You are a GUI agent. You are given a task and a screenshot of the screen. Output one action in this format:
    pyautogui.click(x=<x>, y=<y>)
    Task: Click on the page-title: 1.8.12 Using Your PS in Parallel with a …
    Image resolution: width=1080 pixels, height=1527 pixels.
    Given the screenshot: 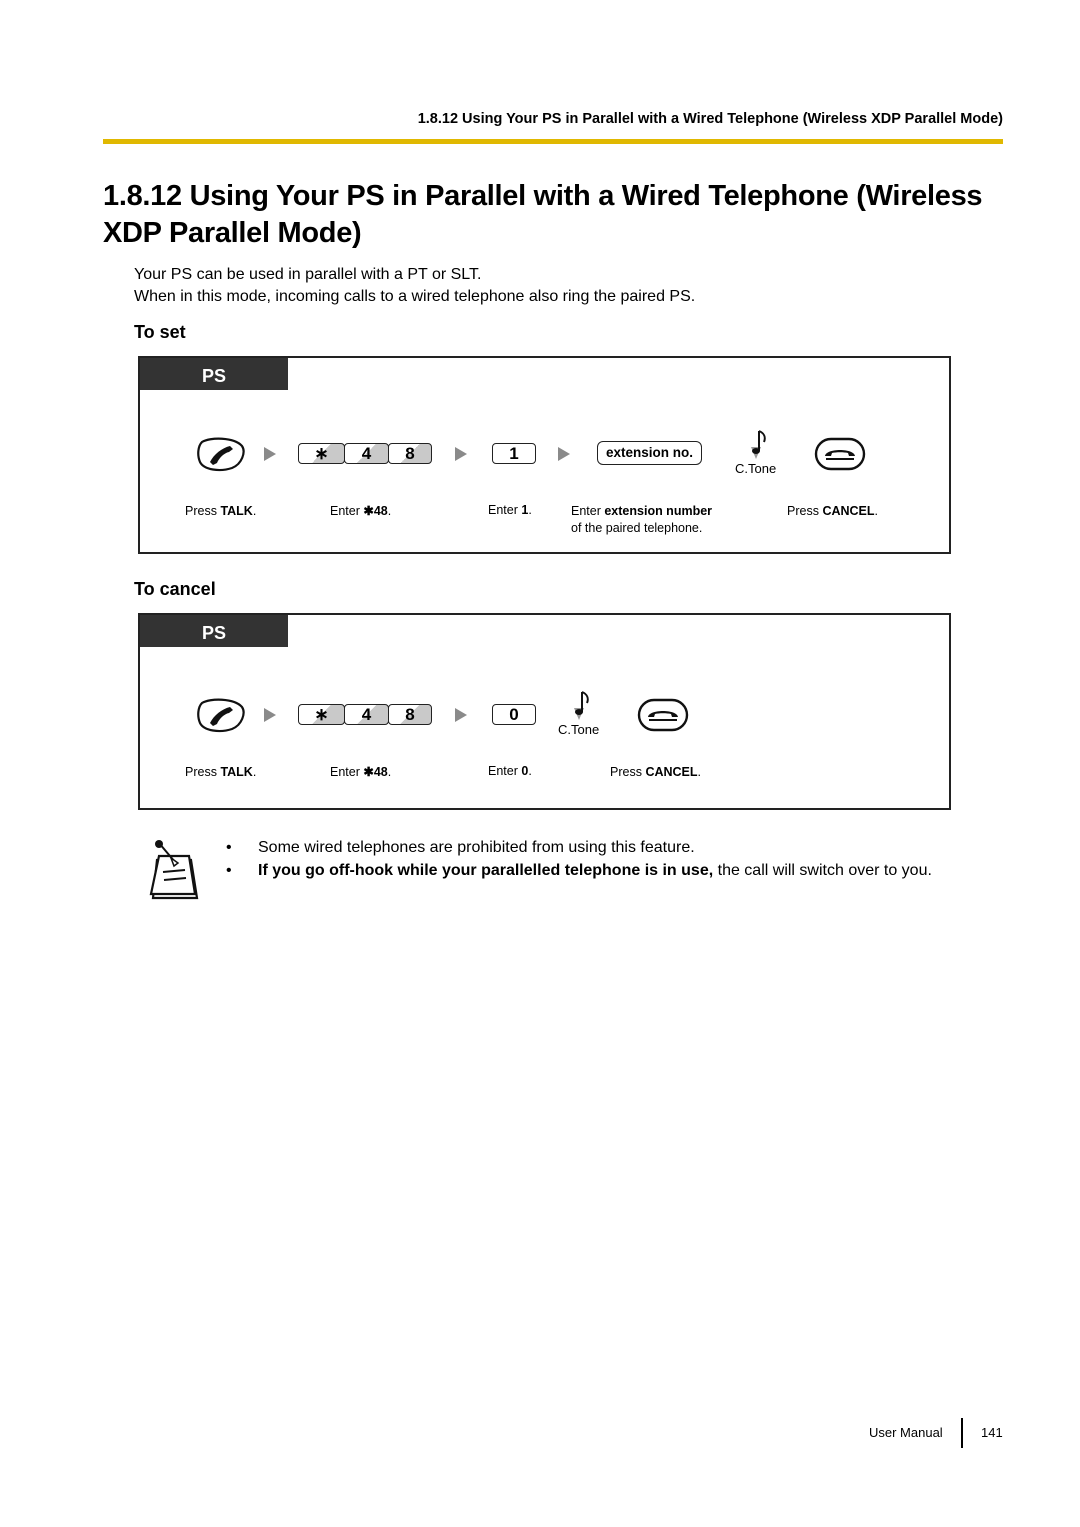 What is the action you would take?
    pyautogui.click(x=543, y=214)
    